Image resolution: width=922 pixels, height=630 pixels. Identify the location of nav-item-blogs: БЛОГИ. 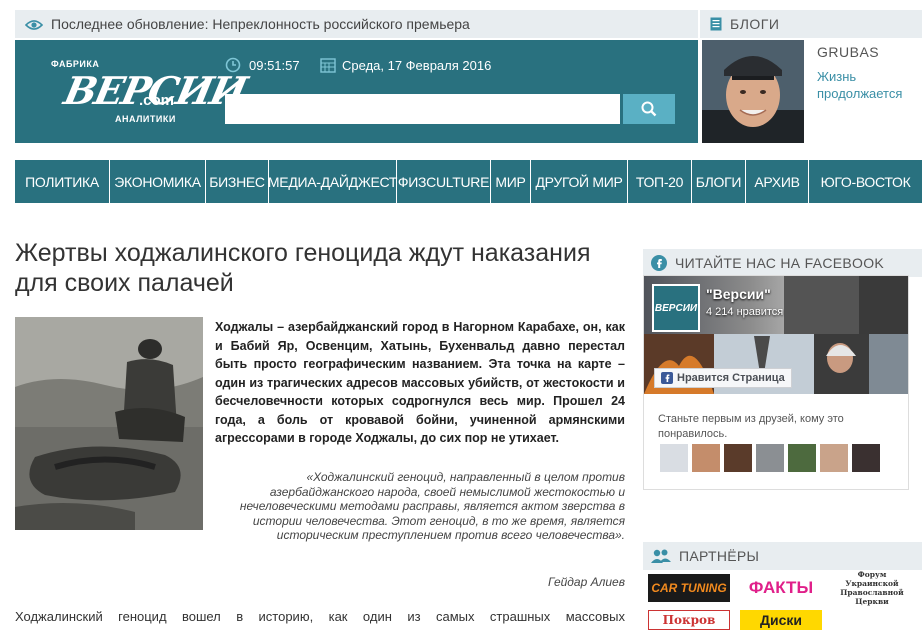
(719, 181).